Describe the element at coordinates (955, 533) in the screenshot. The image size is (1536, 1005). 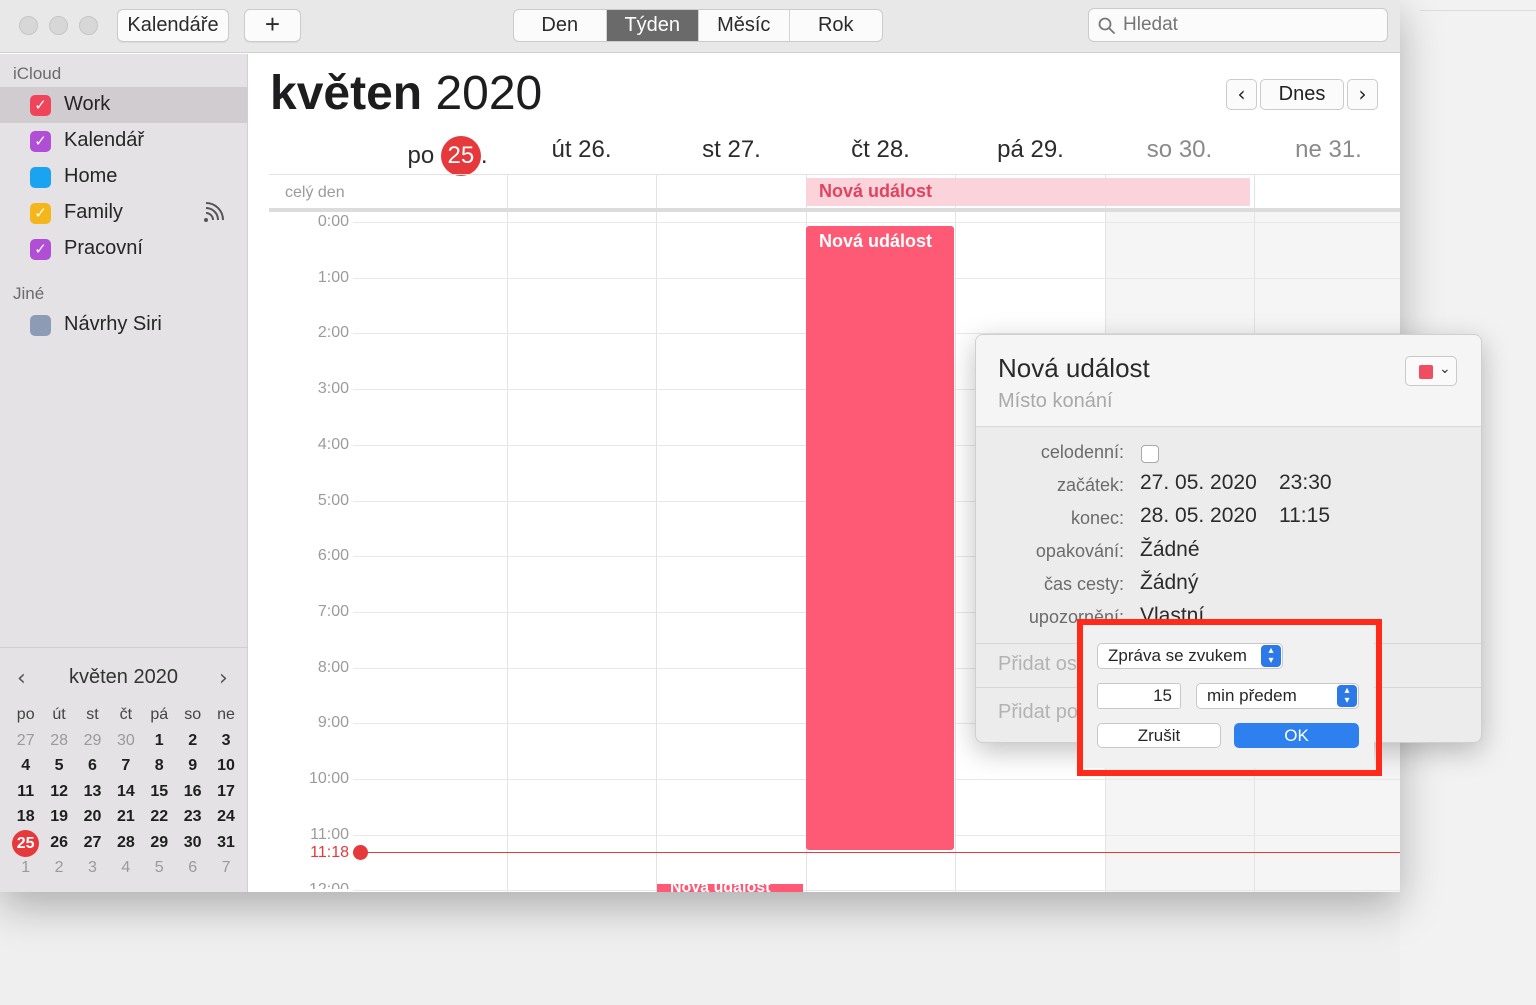
I see `day-divider` at that location.